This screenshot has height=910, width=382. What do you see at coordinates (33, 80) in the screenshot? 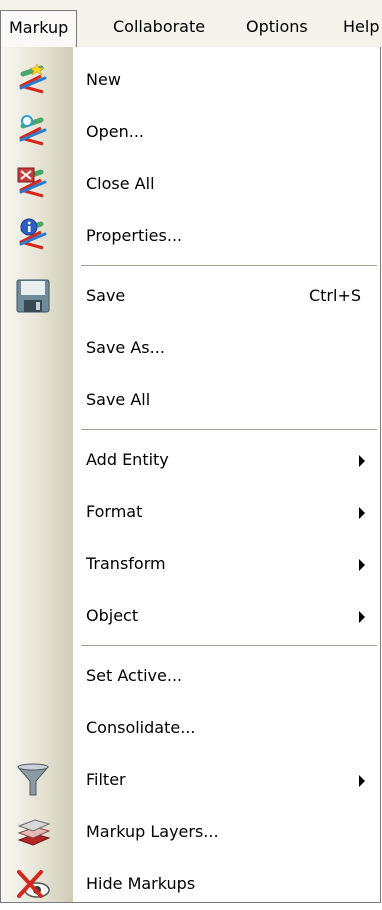
I see `new-markup-icon` at bounding box center [33, 80].